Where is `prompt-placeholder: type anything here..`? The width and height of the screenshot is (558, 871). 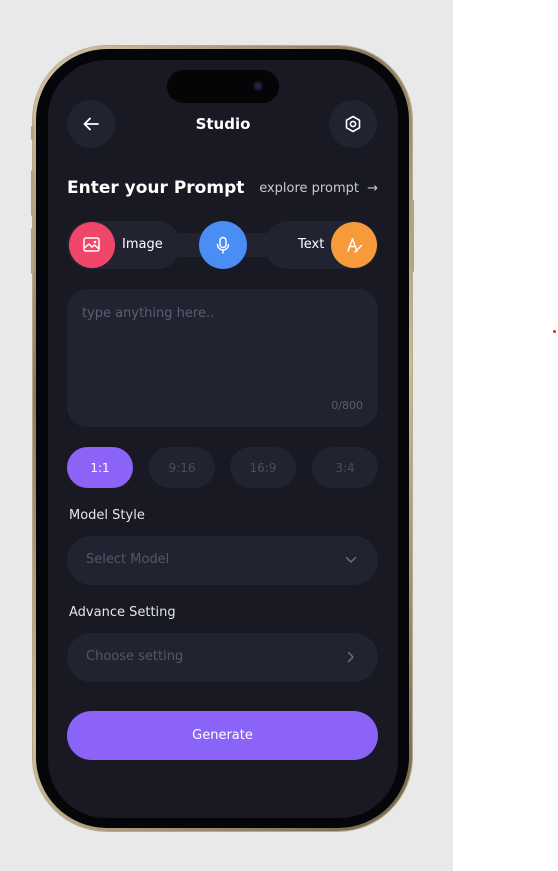
prompt-placeholder: type anything here.. is located at coordinates (148, 313).